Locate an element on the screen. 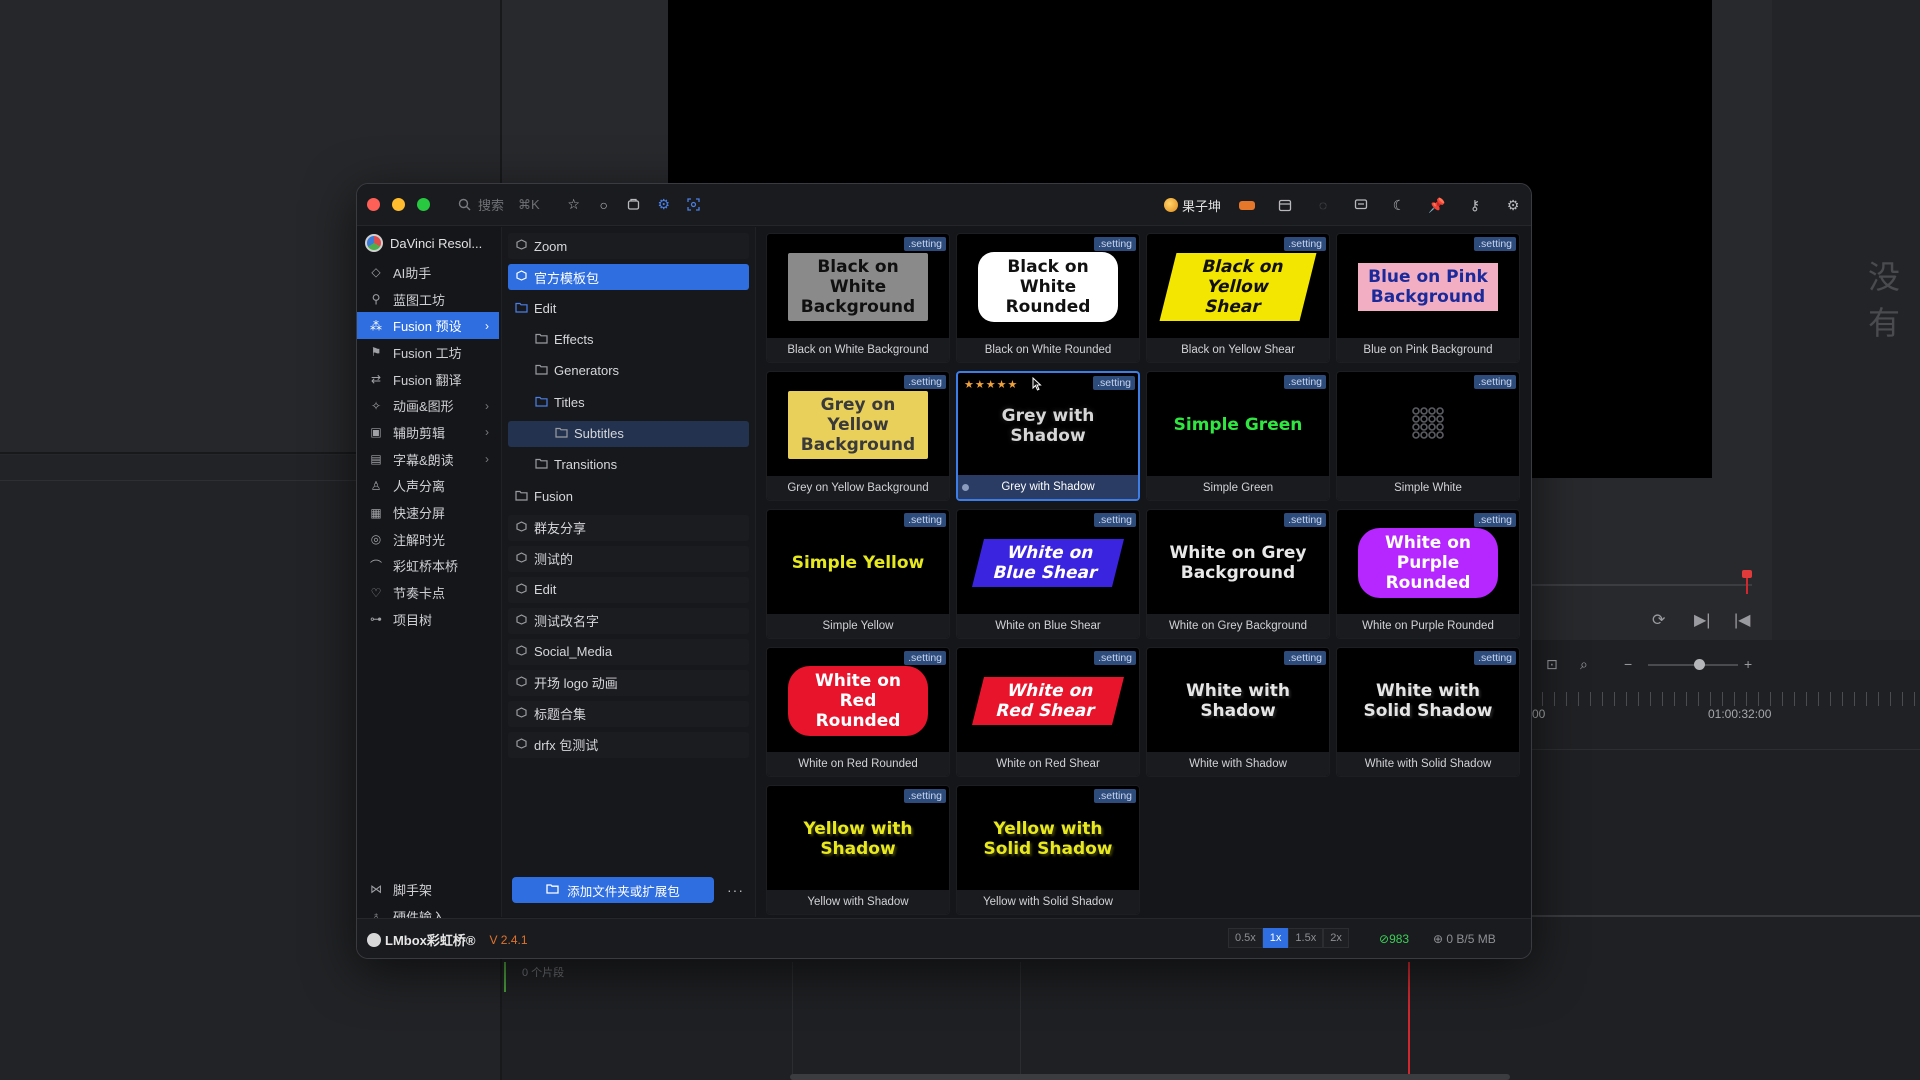  tree-item-2: 官方模板包 is located at coordinates (628, 277).